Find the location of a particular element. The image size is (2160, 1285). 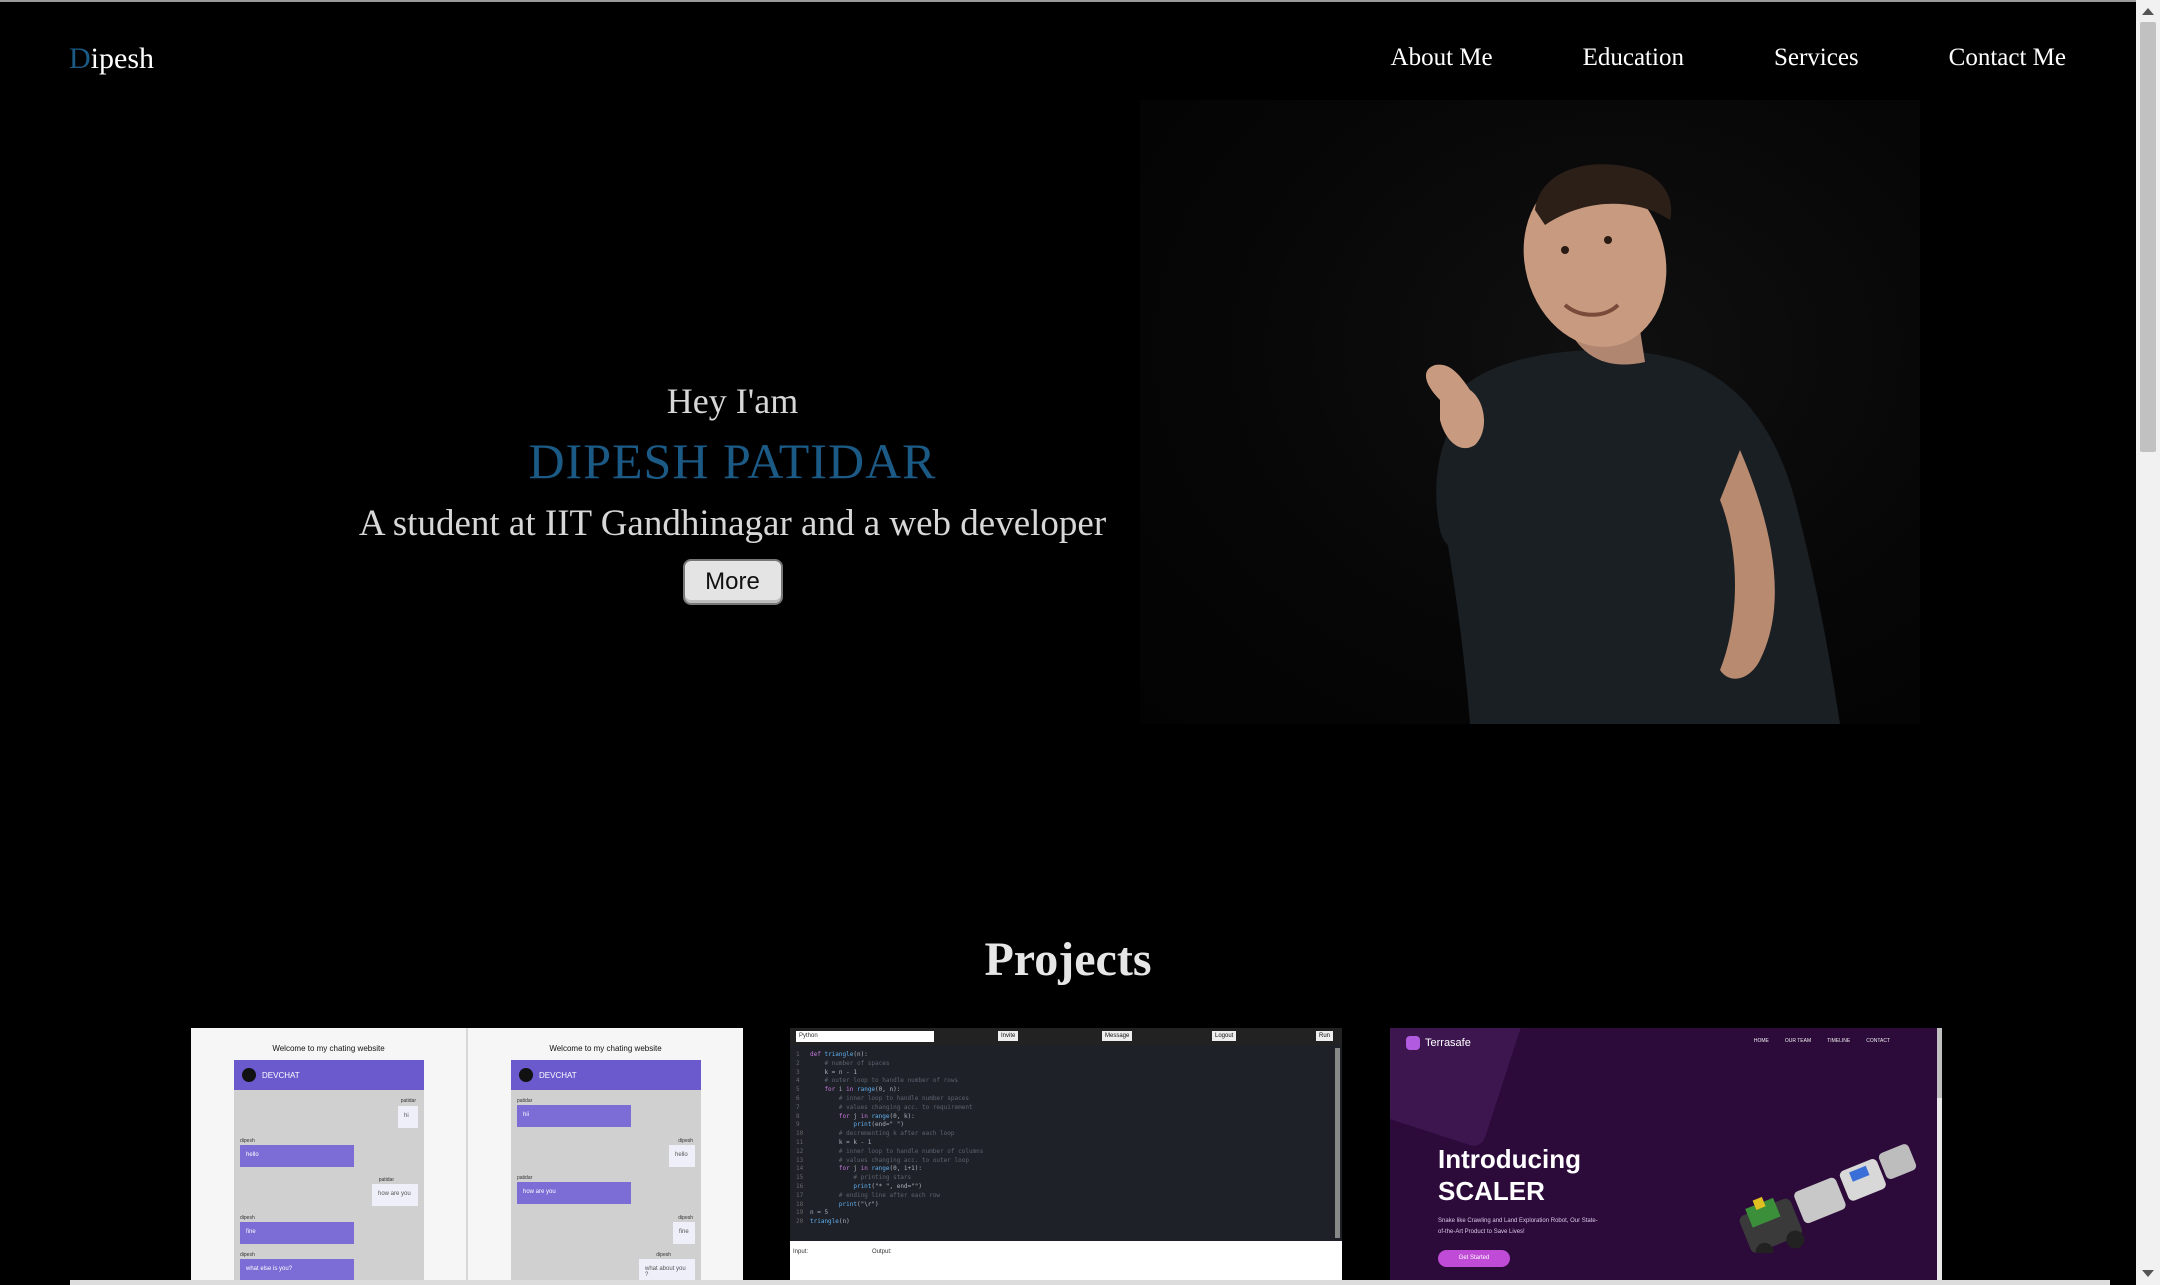

terrasafe-logo-icon is located at coordinates (1413, 1043).